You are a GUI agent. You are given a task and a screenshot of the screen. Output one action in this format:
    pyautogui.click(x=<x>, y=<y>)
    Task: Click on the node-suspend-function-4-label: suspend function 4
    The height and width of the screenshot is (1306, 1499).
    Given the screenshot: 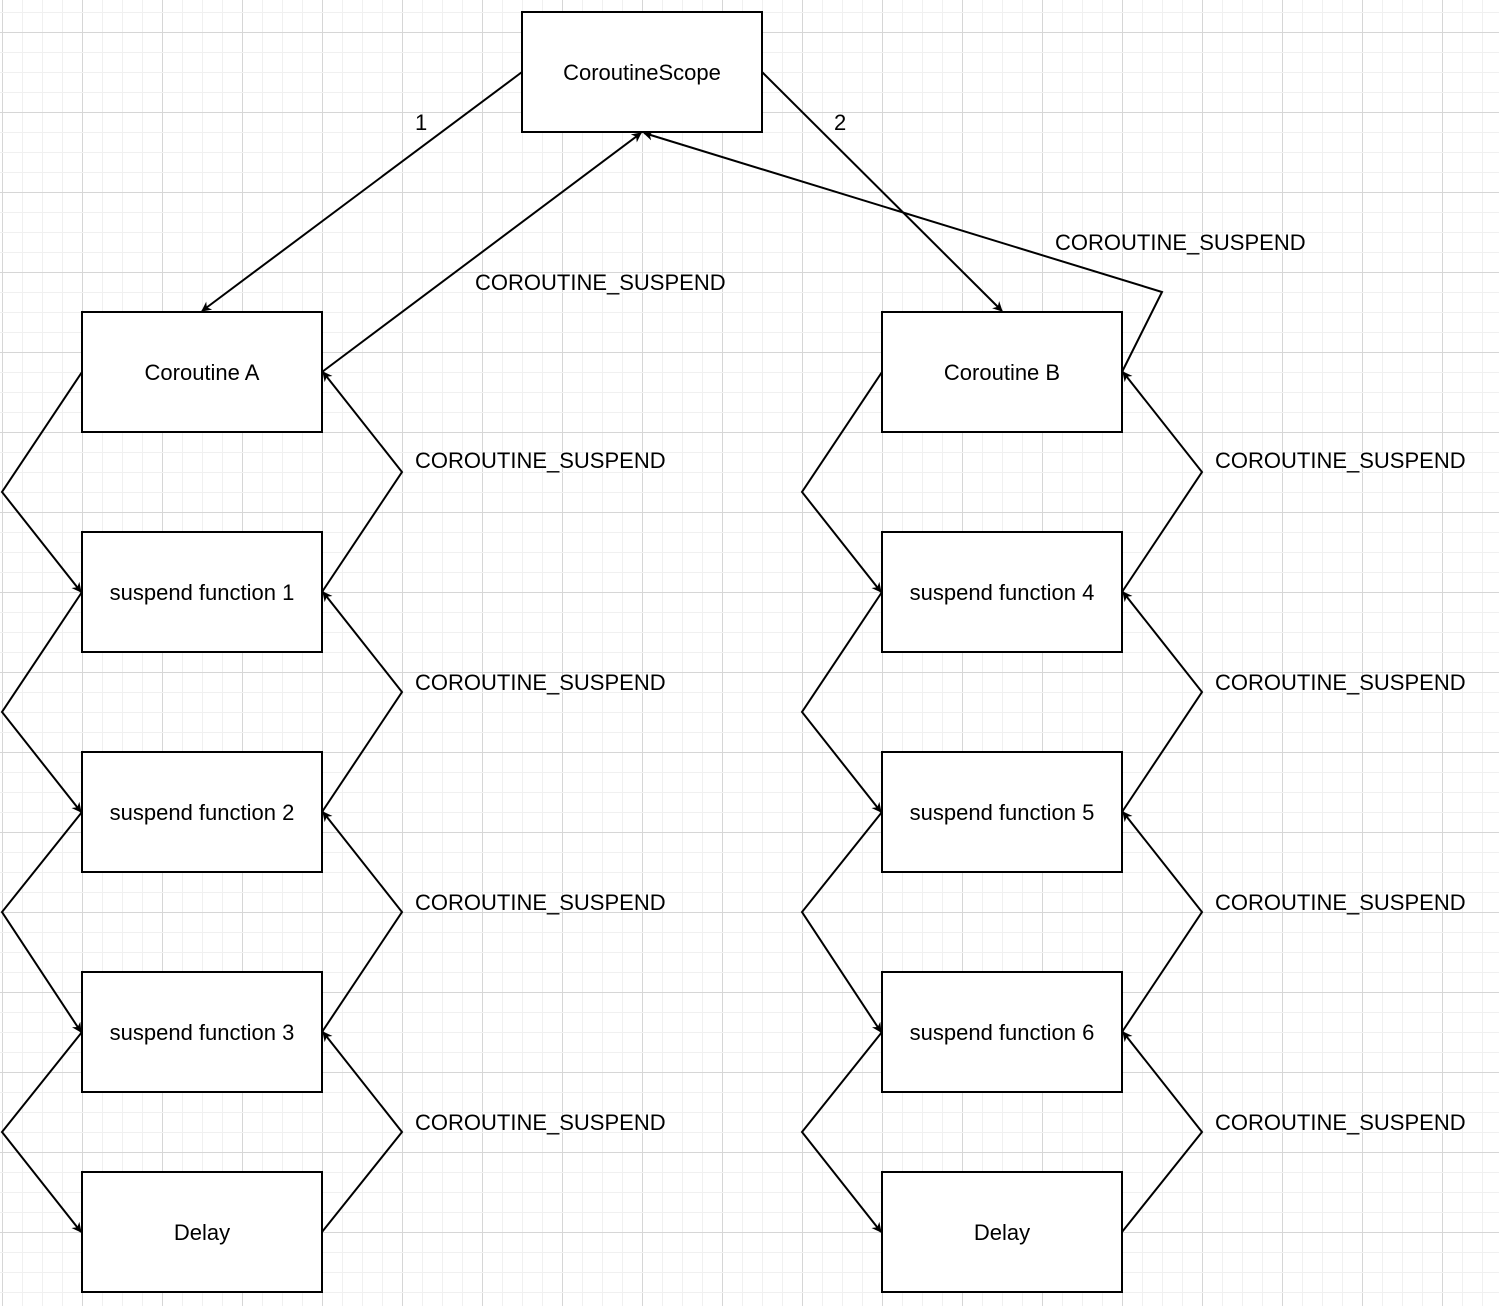 What is the action you would take?
    pyautogui.click(x=1002, y=592)
    